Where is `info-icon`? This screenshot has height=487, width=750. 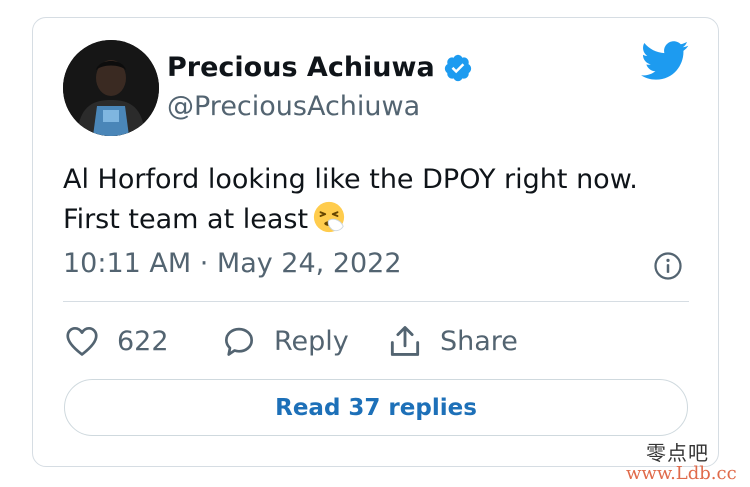 info-icon is located at coordinates (668, 266).